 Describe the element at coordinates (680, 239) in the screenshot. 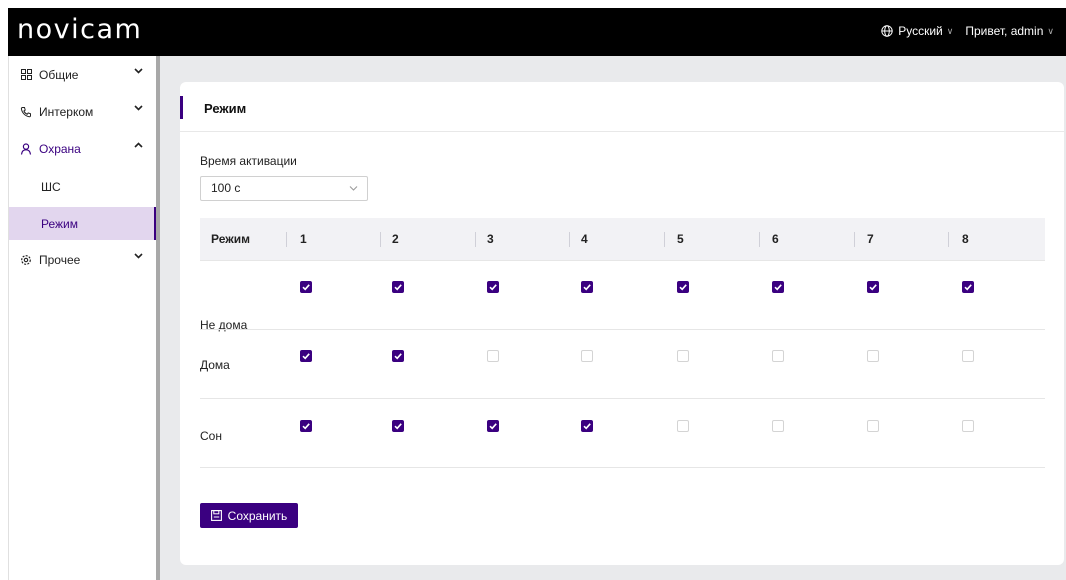

I see `column-header: 5` at that location.